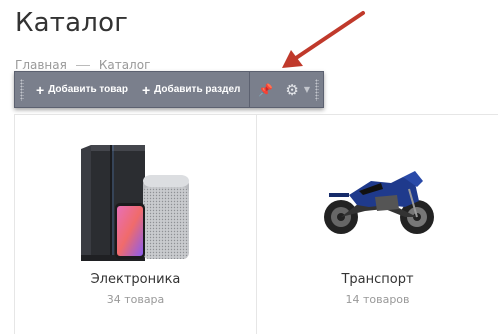 The height and width of the screenshot is (334, 498). What do you see at coordinates (88, 89) in the screenshot?
I see `add-product-label: Добавить товар` at bounding box center [88, 89].